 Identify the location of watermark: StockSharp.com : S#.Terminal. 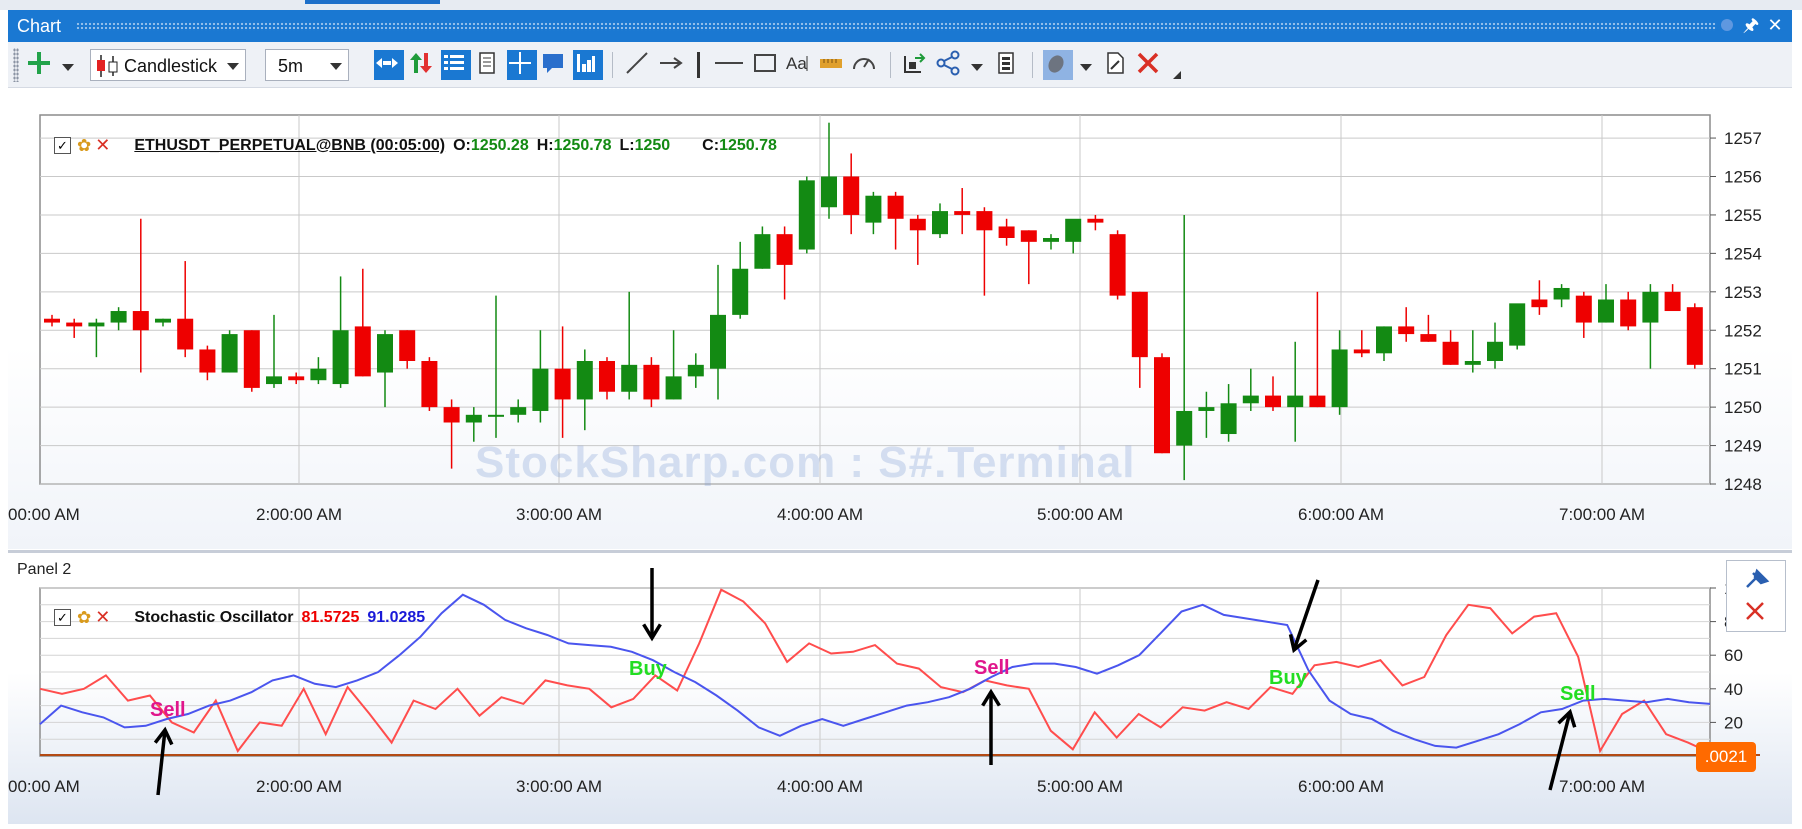
(805, 462).